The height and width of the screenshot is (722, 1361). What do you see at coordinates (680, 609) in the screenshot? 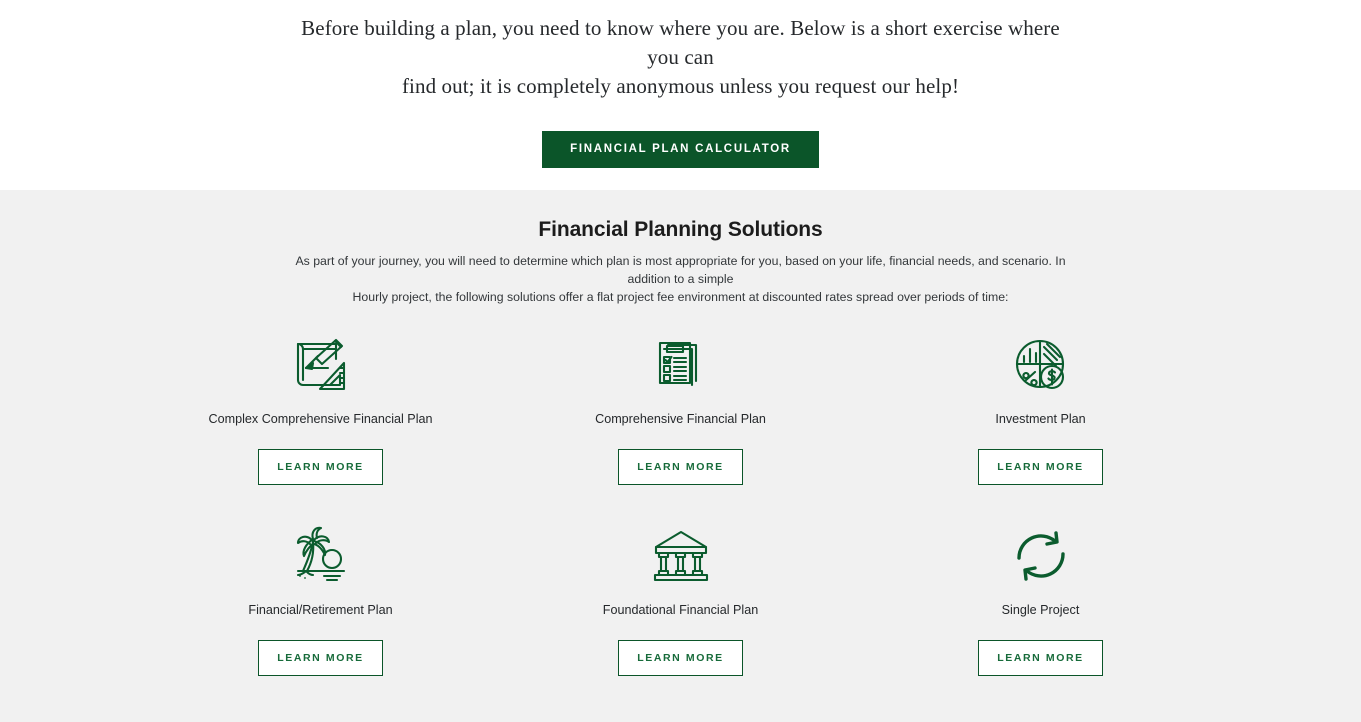
I see `solution-card-label: Foundational Financial Plan` at bounding box center [680, 609].